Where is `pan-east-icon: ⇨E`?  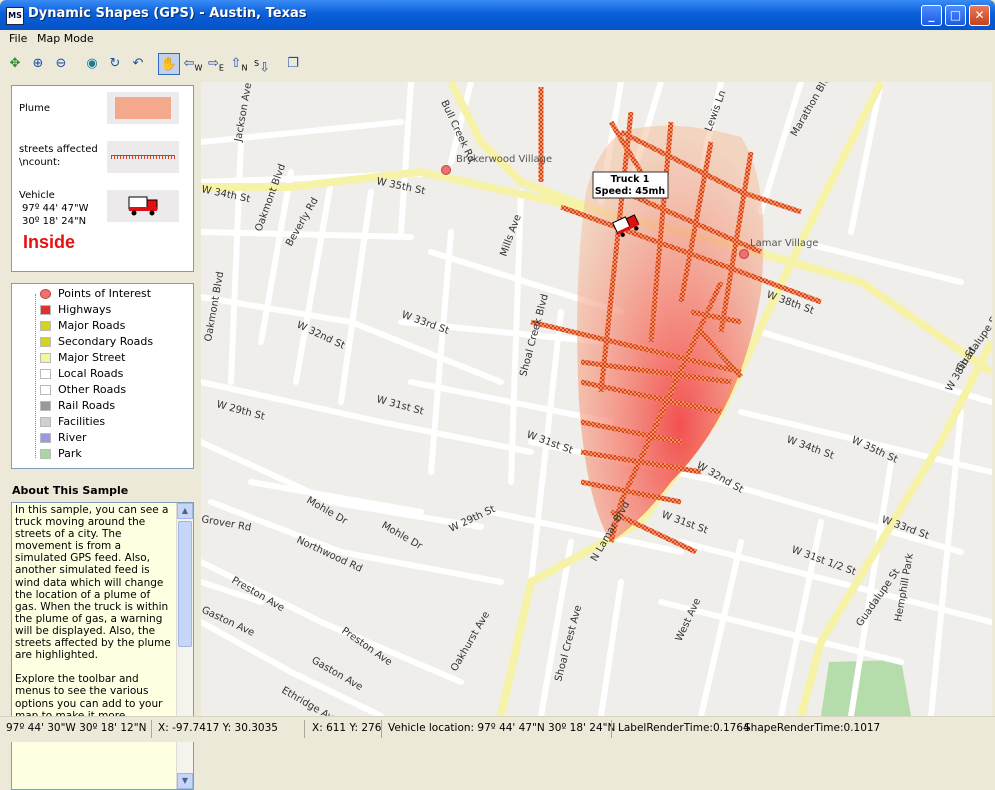 pan-east-icon: ⇨E is located at coordinates (216, 64).